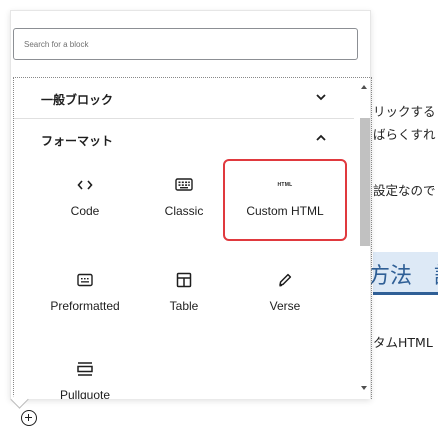 This screenshot has width=438, height=438. I want to click on editor-text-line: ばらくすれ, so click(404, 134).